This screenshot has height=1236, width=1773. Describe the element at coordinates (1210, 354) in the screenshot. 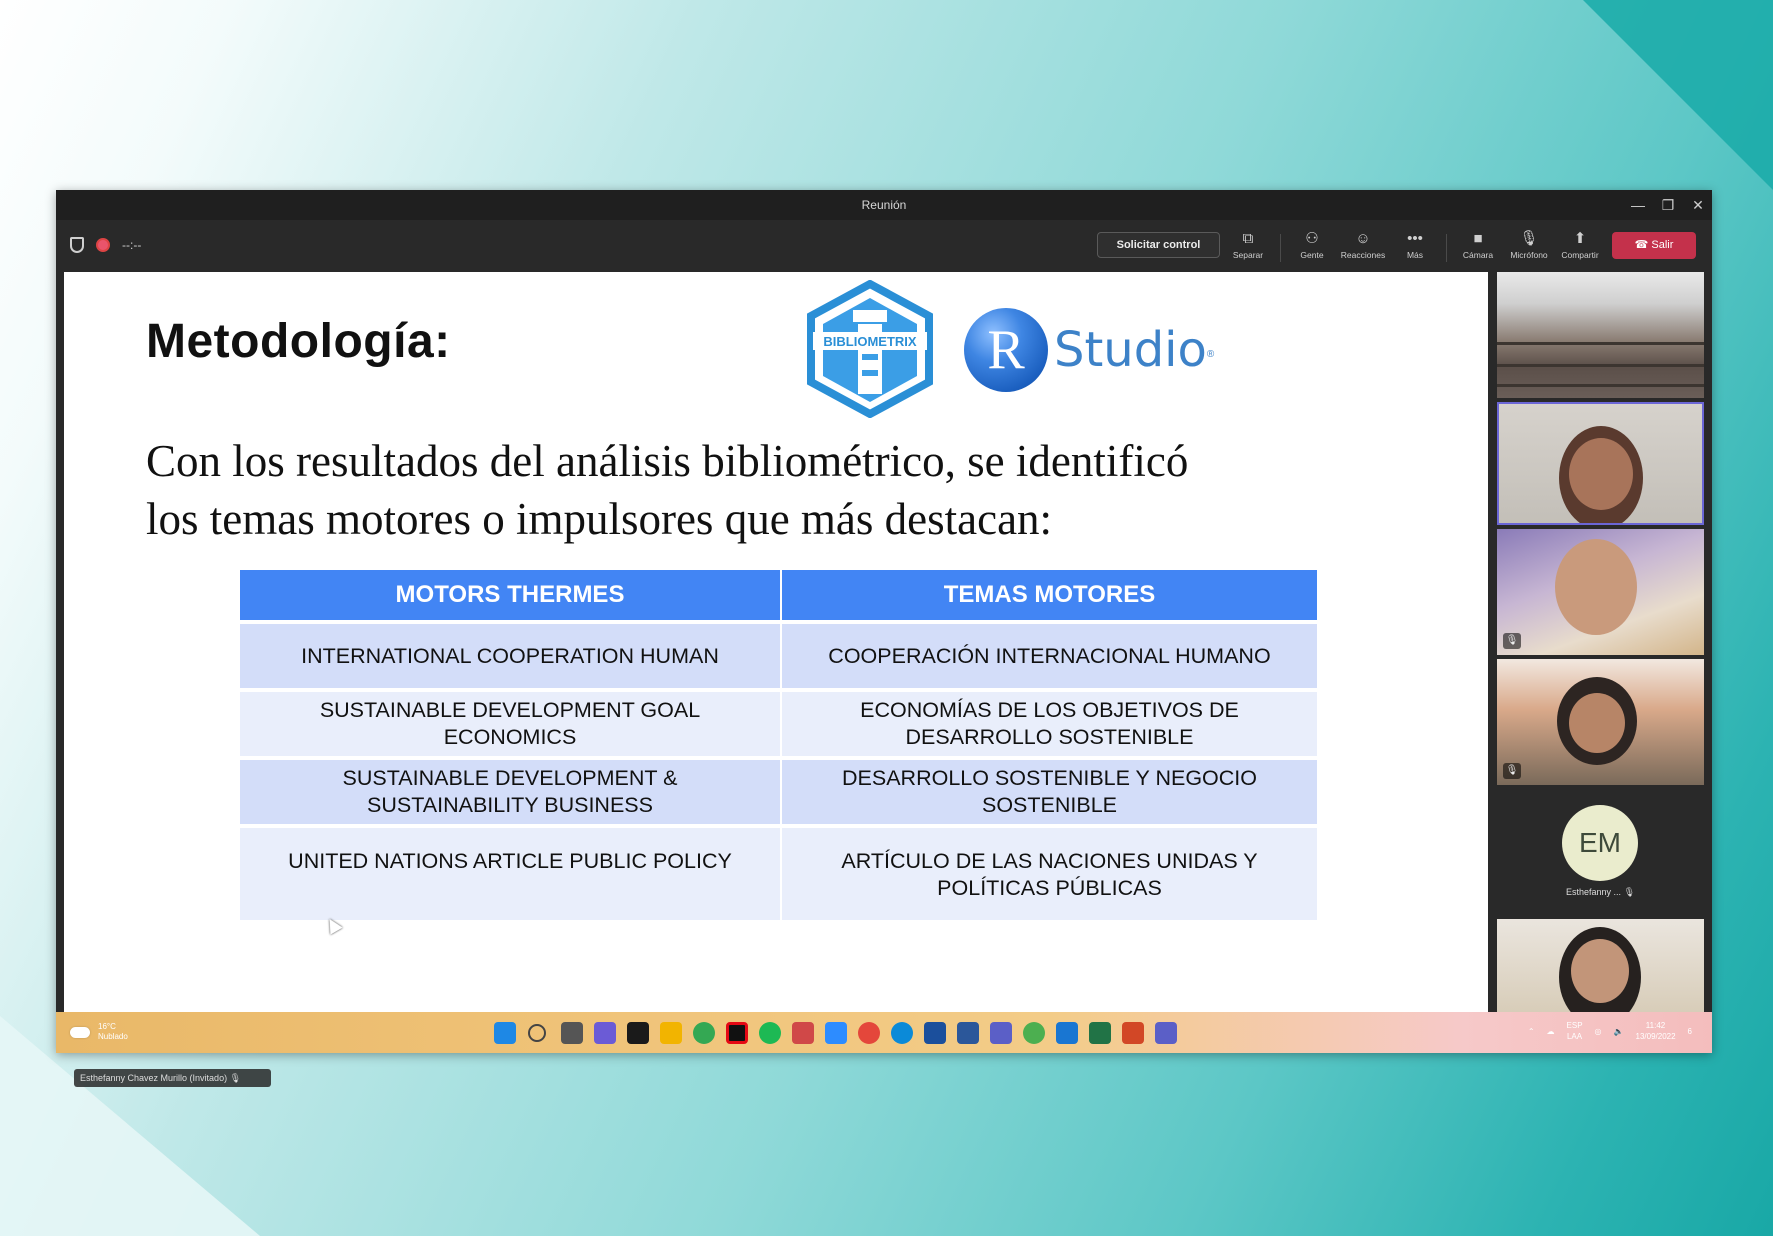

I see `rstudio-registered: ®` at that location.